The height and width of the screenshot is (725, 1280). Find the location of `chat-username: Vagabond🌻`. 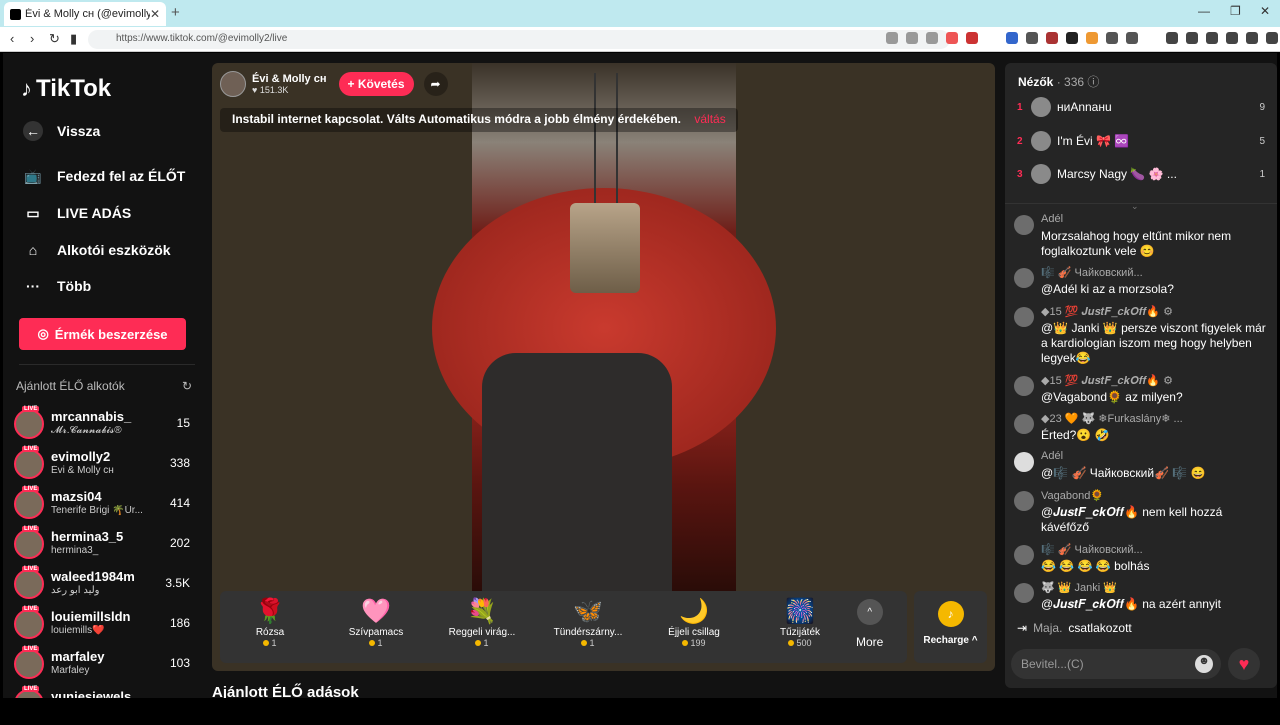

chat-username: Vagabond🌻 is located at coordinates (1151, 495).